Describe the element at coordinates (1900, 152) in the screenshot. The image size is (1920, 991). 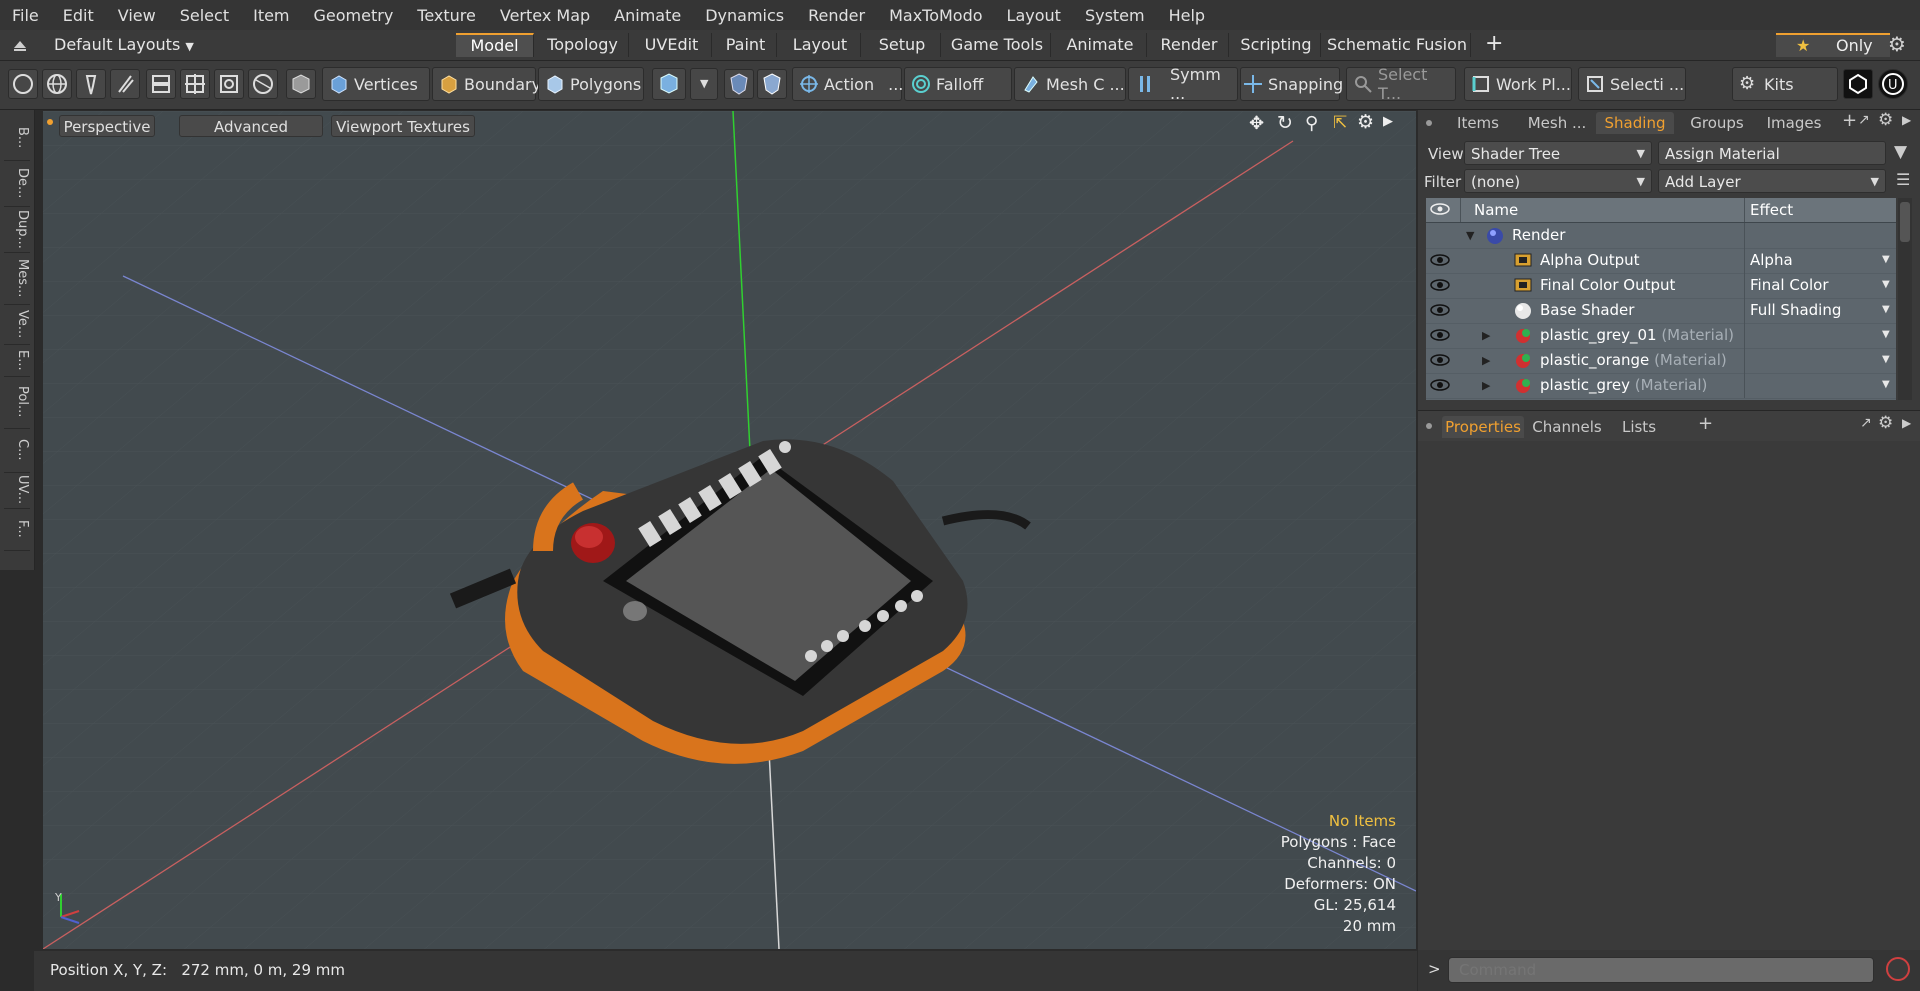
I see `filter-funnel-icon: ▼` at that location.